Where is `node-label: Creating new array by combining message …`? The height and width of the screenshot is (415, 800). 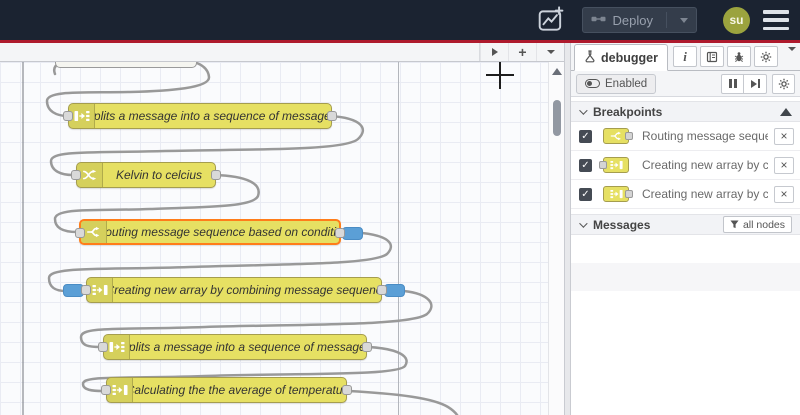
node-label: Creating new array by combining message … is located at coordinates (247, 290).